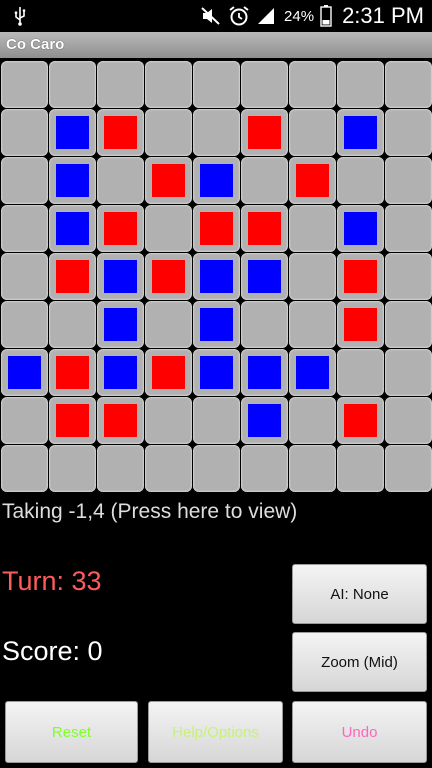  I want to click on undo-button: Undo, so click(359, 732).